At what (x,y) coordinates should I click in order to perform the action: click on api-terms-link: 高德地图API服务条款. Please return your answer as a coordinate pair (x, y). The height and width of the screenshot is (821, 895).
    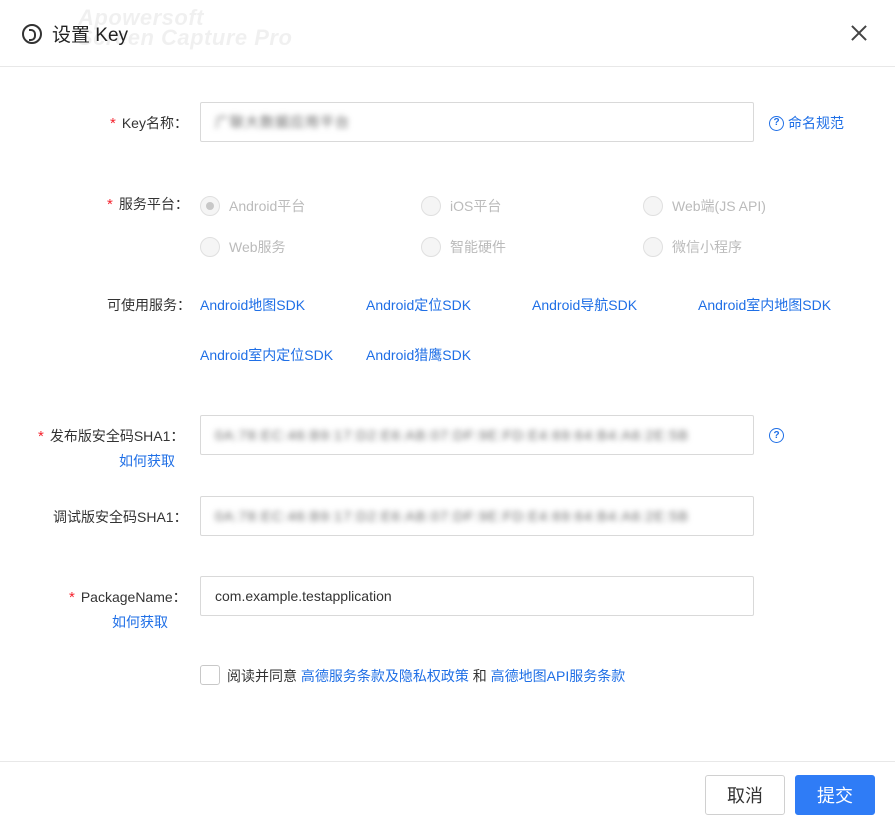
    Looking at the image, I should click on (558, 676).